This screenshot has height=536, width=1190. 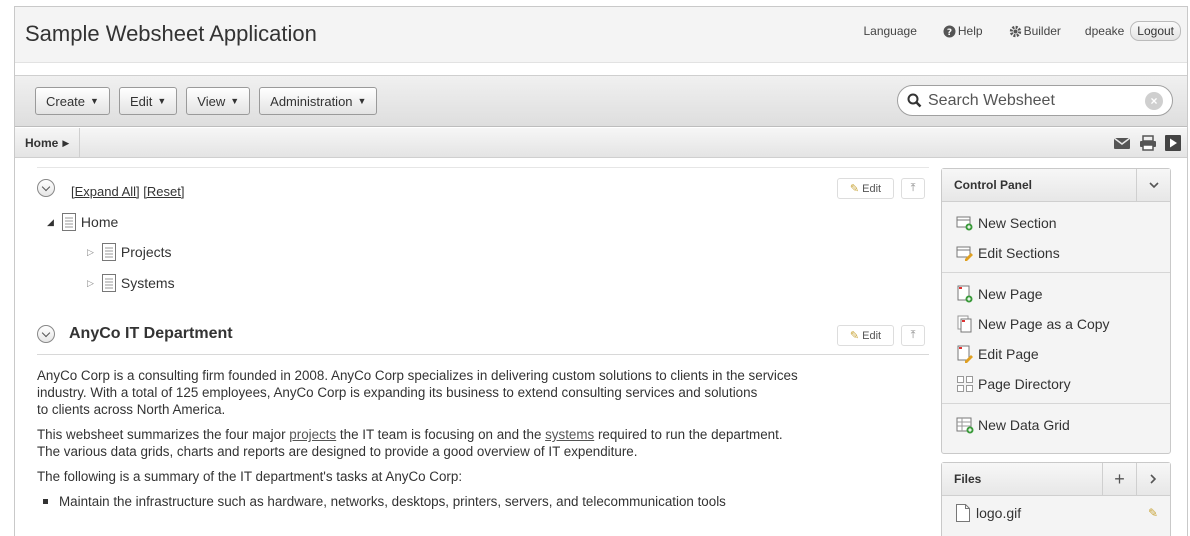 What do you see at coordinates (965, 384) in the screenshot?
I see `page-directory-icon` at bounding box center [965, 384].